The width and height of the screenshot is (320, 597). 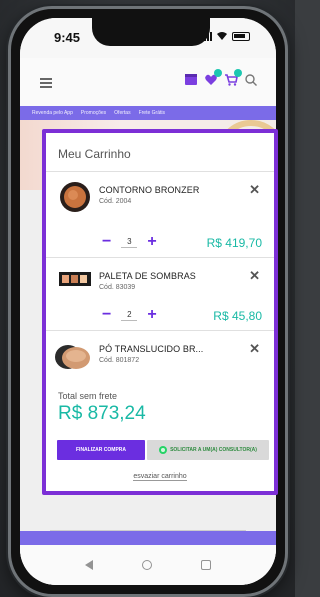 What do you see at coordinates (122, 113) in the screenshot?
I see `promo-item: Ofertas` at bounding box center [122, 113].